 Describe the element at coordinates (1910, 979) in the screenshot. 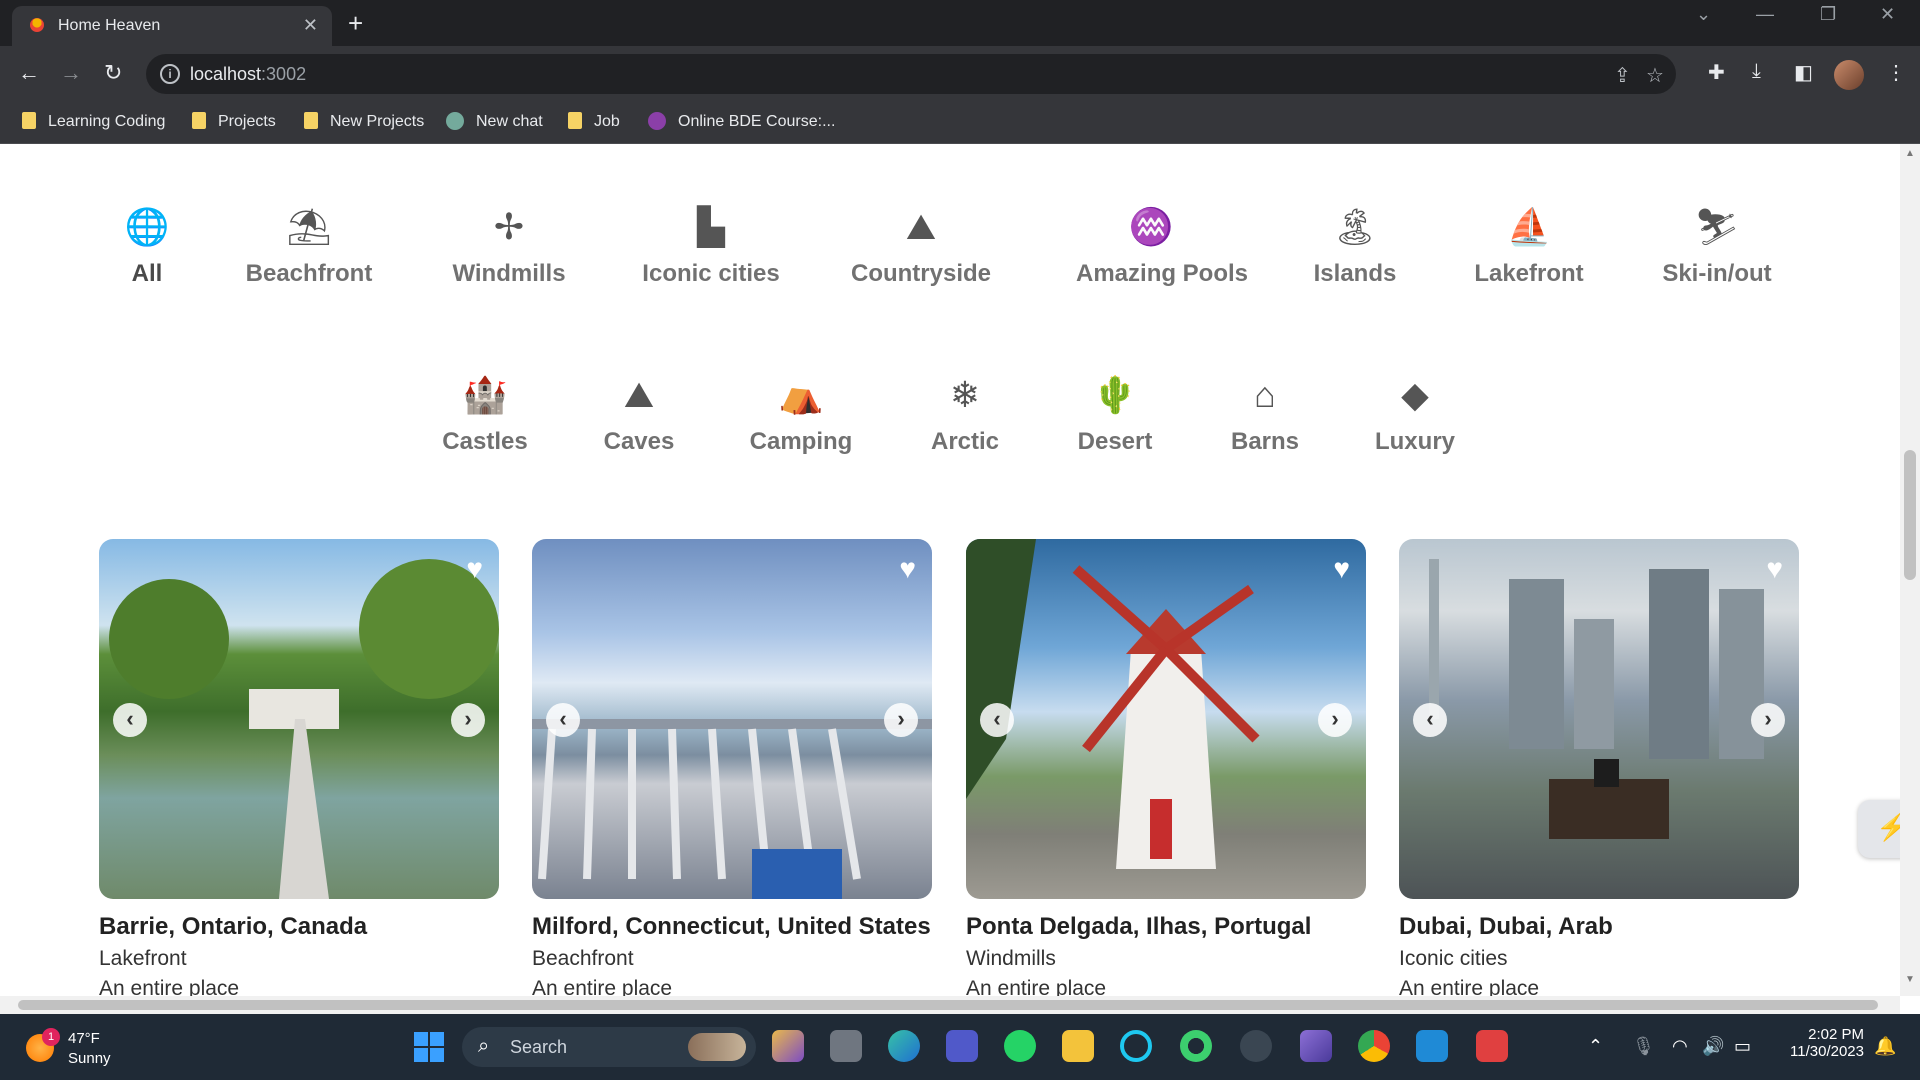

I see `scroll-down-arrow-icon: ▼` at that location.